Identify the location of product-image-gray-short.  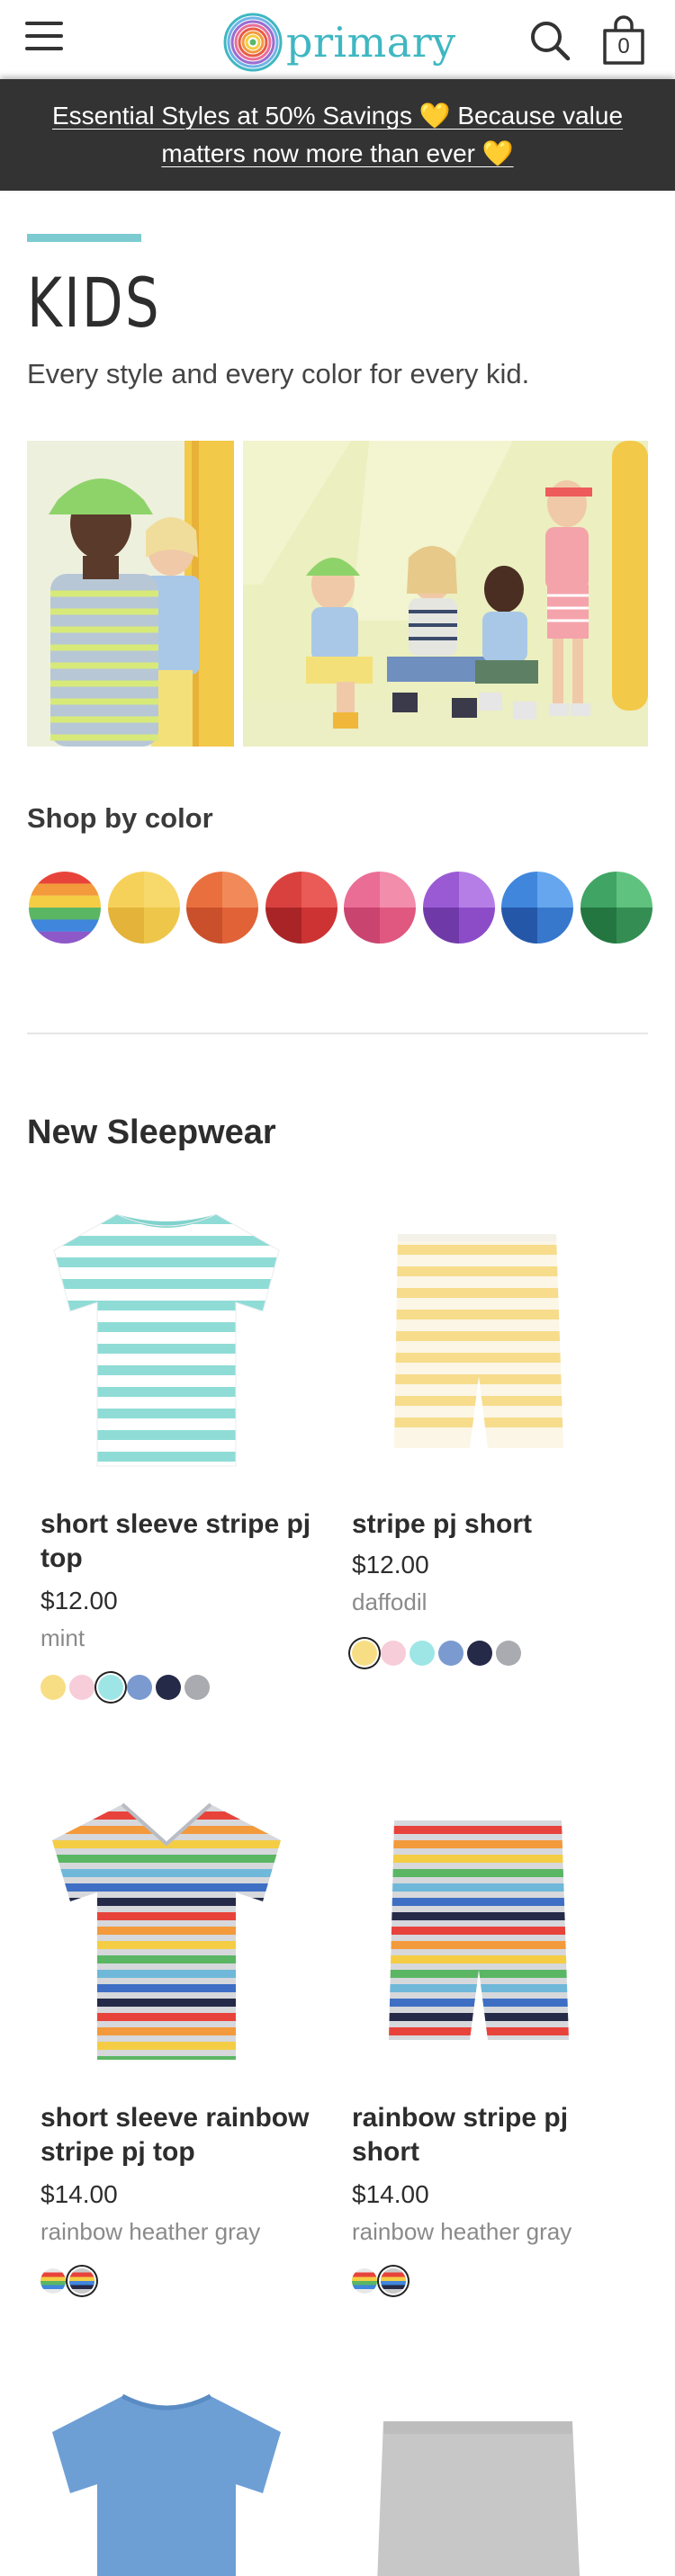
(477, 2480).